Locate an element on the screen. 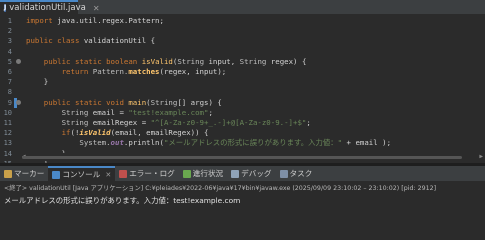 The width and height of the screenshot is (485, 240). code-text: public class validationUtil { is located at coordinates (90, 41).